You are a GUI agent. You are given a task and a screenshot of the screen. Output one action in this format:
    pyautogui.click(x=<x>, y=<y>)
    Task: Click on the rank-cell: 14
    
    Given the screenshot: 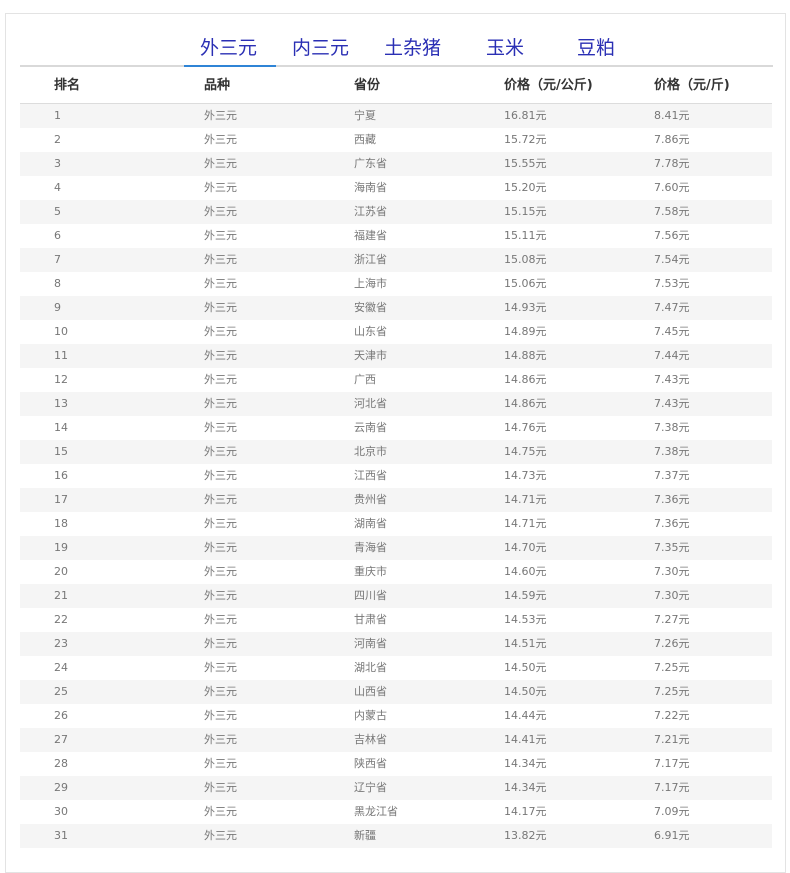 What is the action you would take?
    pyautogui.click(x=61, y=427)
    